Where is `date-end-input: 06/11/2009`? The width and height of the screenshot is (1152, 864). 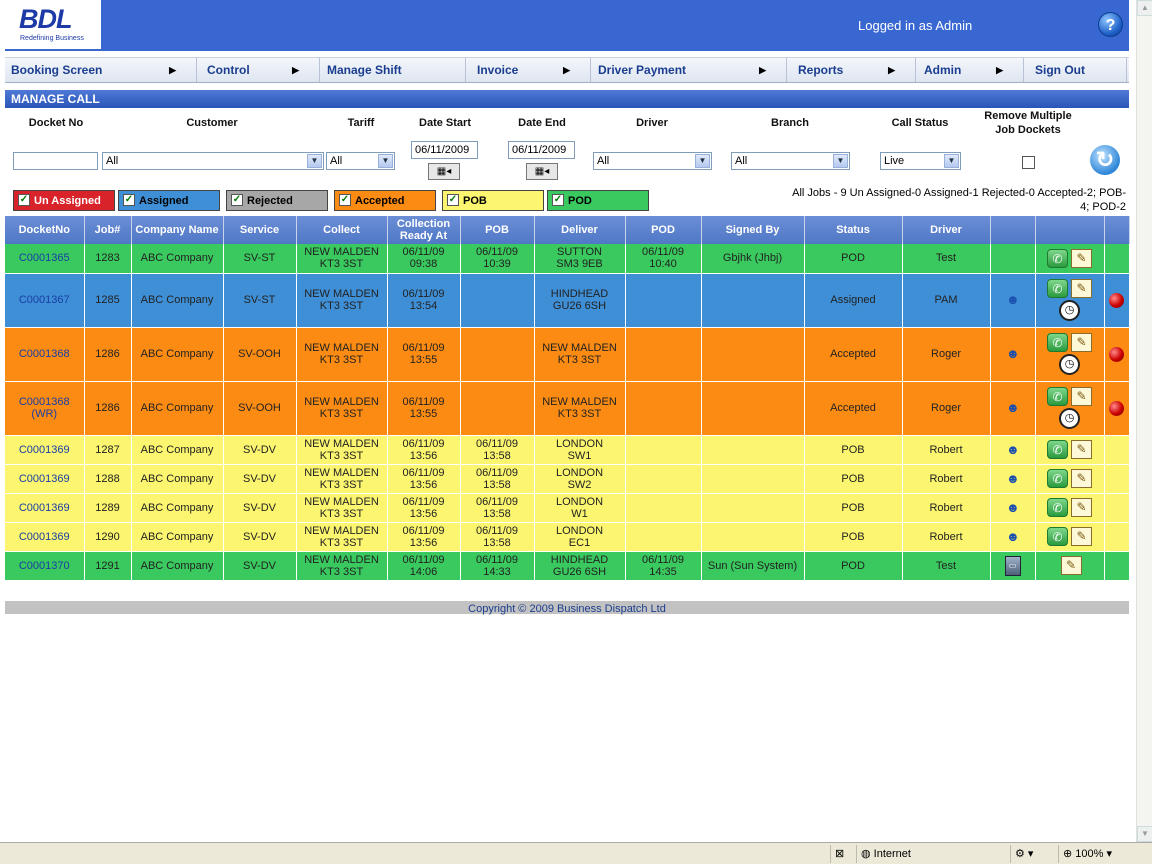
date-end-input: 06/11/2009 is located at coordinates (541, 150).